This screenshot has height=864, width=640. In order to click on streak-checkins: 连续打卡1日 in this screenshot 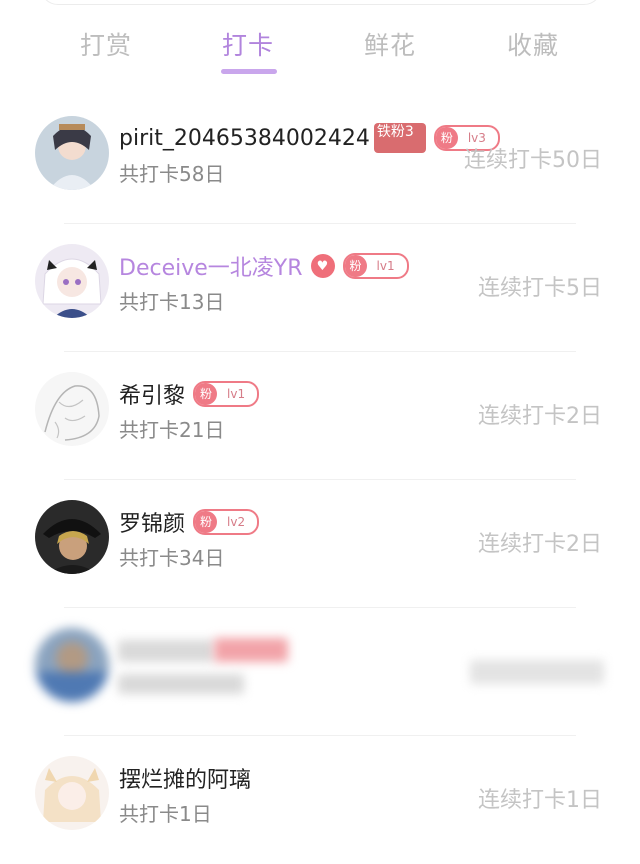, I will do `click(540, 800)`.